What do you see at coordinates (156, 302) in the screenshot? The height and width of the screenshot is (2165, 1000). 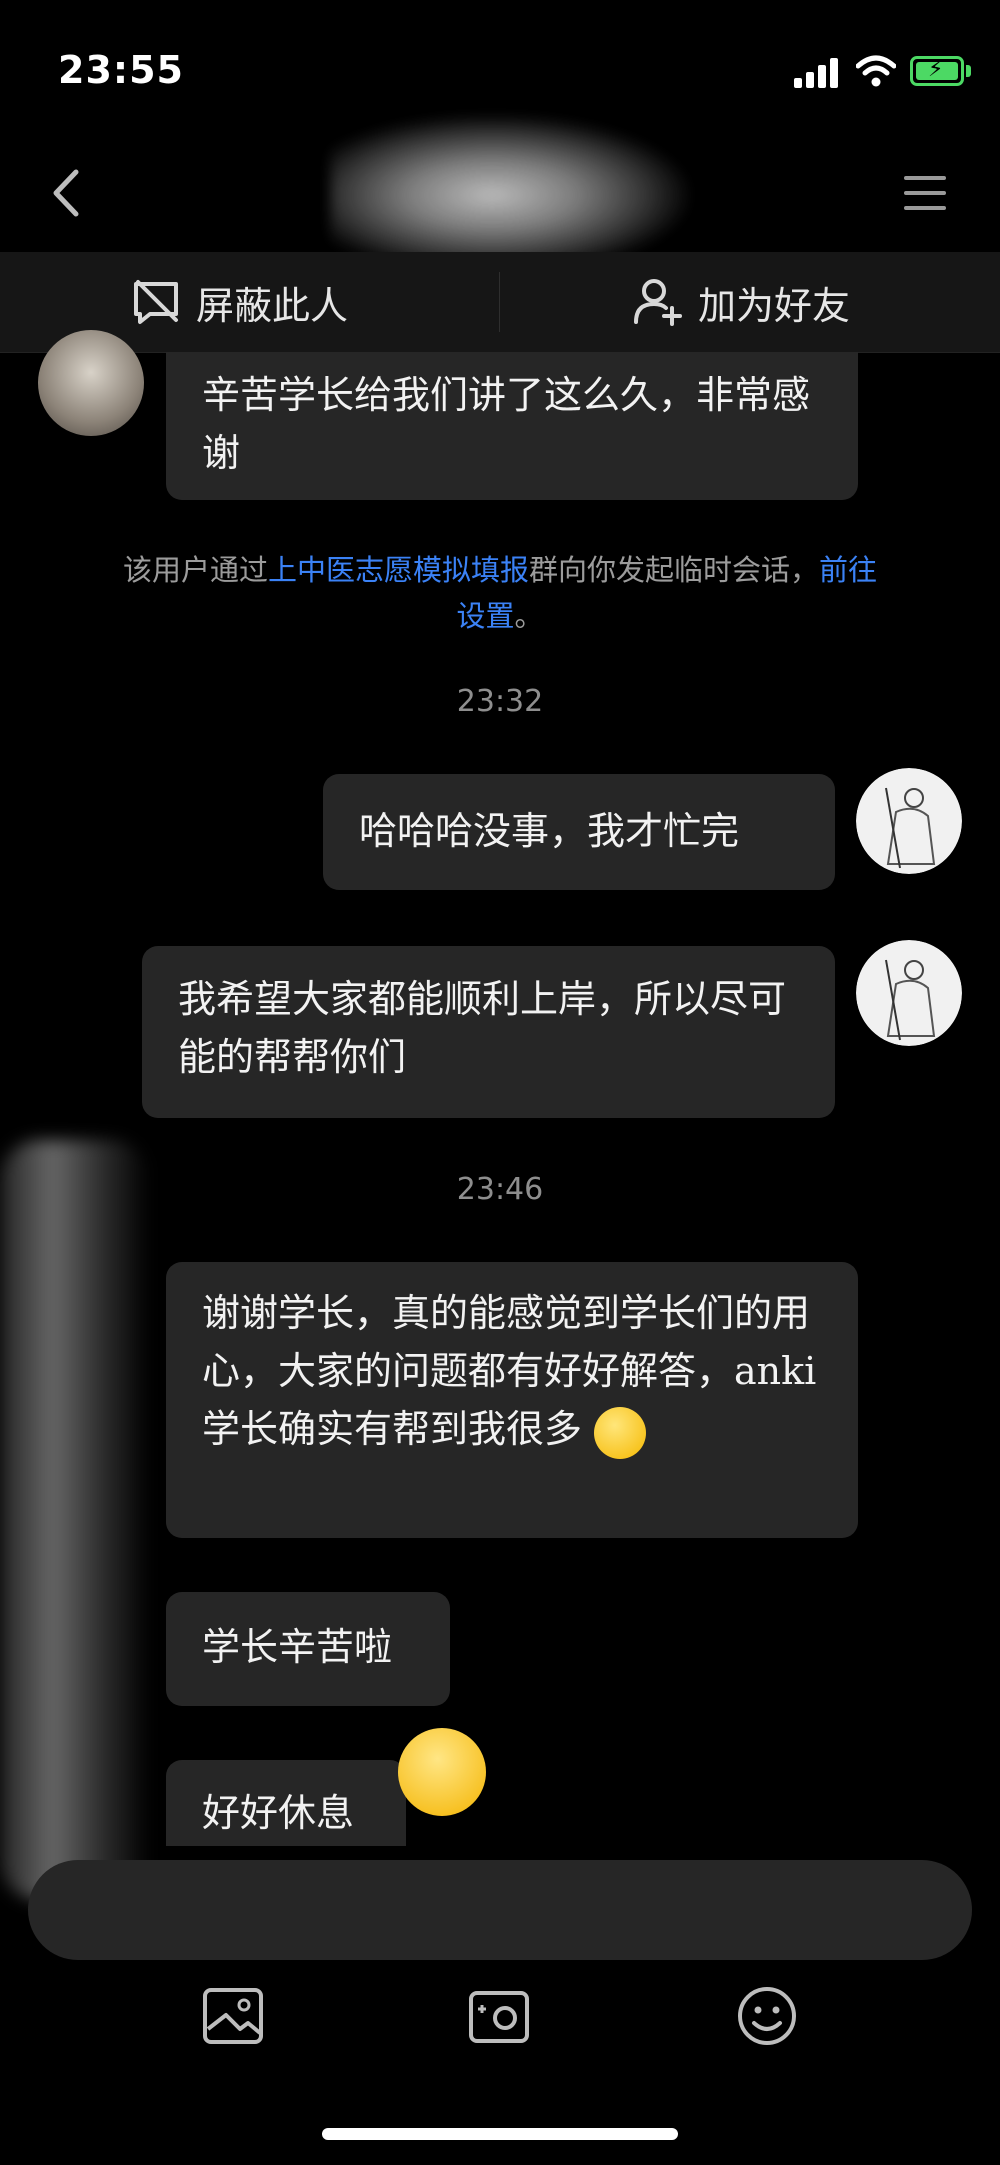 I see `block-icon` at bounding box center [156, 302].